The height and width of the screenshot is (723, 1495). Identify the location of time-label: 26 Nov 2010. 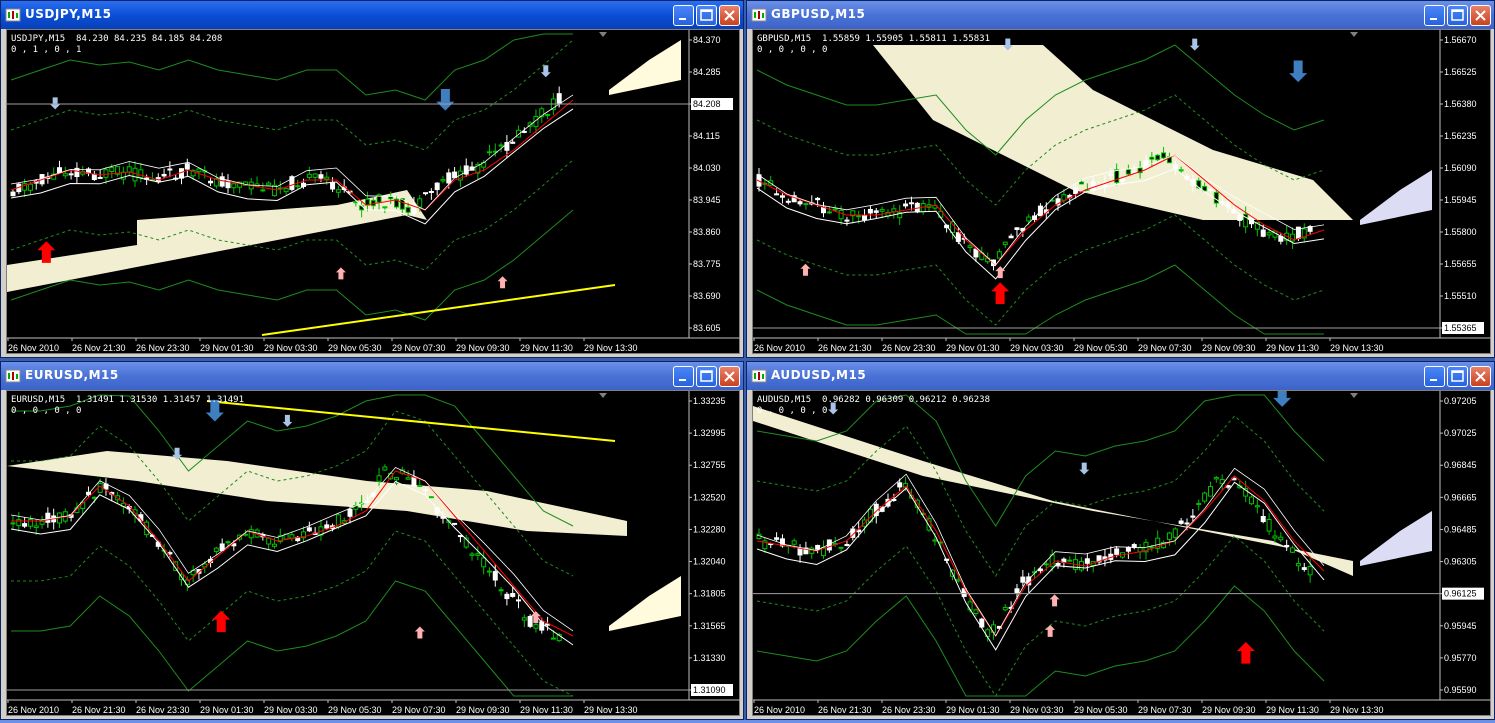
(779, 348).